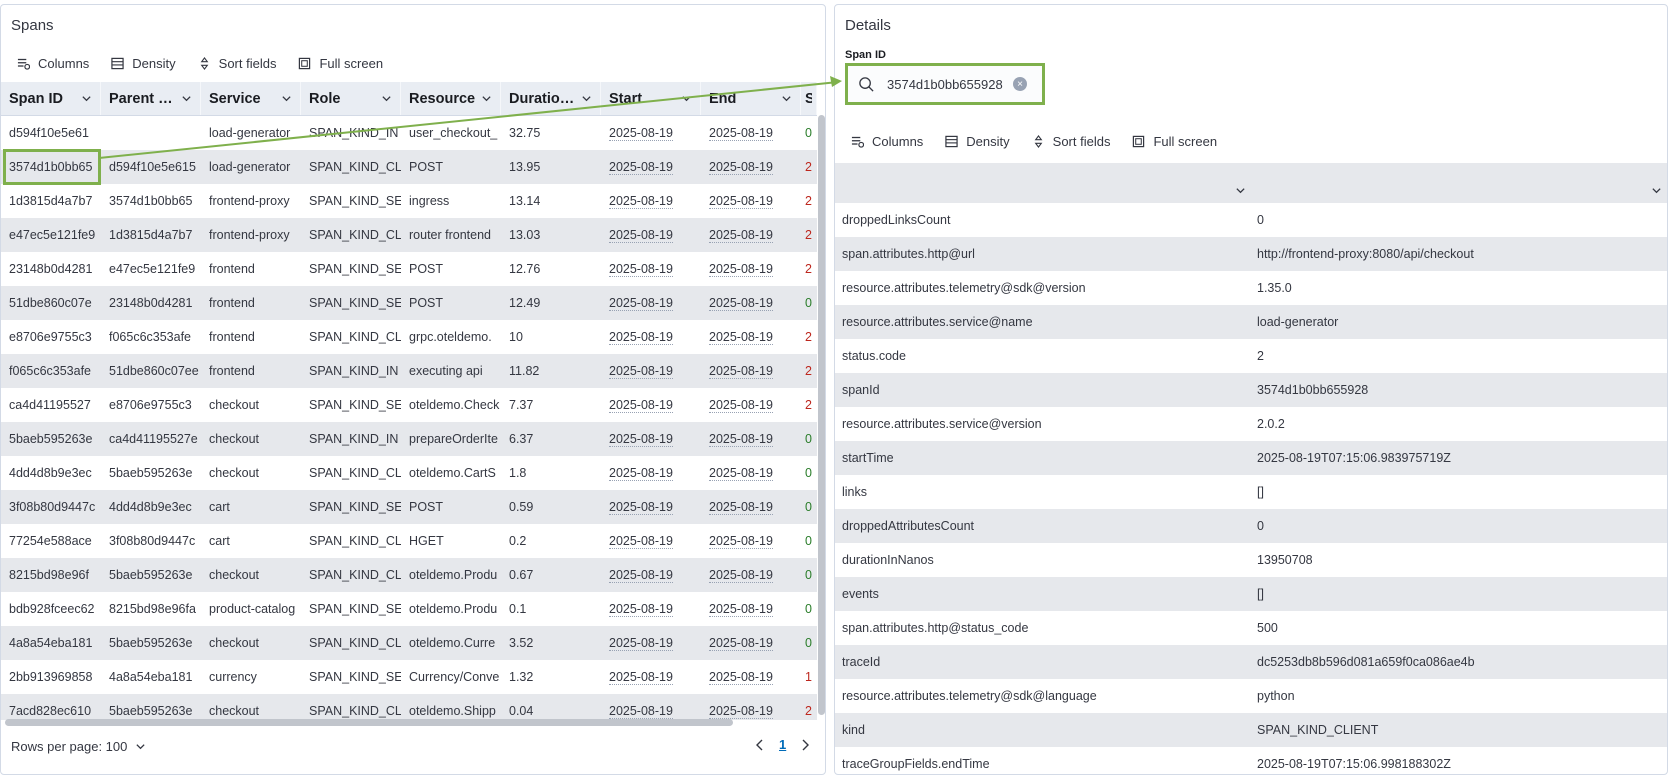 The image size is (1668, 779). I want to click on previous-page-icon, so click(760, 745).